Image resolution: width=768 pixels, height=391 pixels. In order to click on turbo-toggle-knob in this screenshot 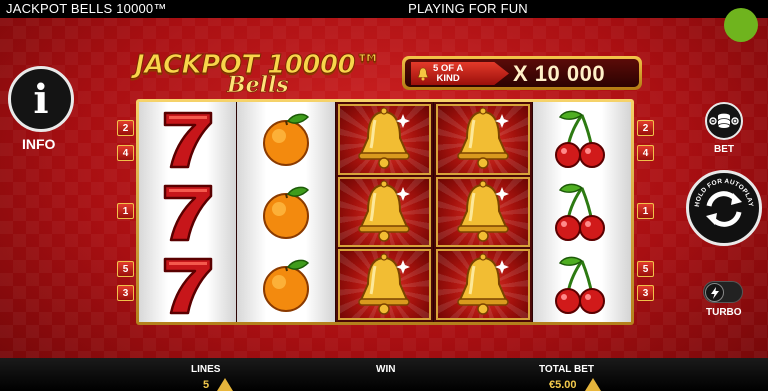, I will do `click(714, 292)`.